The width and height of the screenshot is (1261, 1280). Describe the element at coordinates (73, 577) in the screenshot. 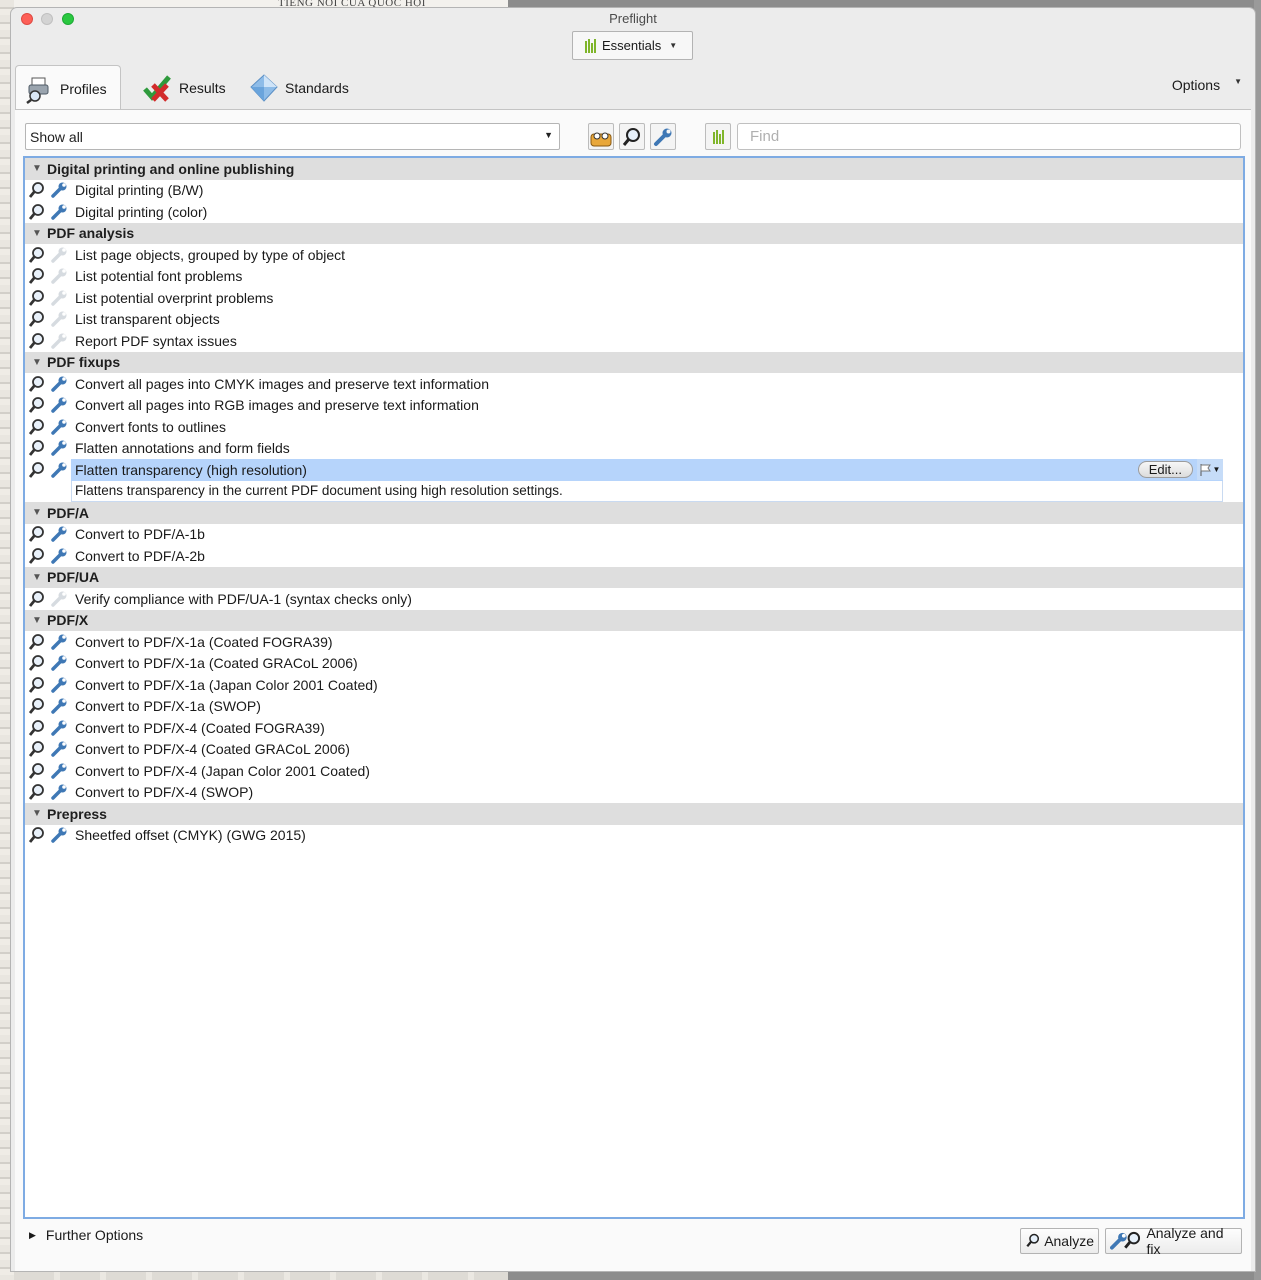

I see `group-header-label: PDF/UA` at that location.